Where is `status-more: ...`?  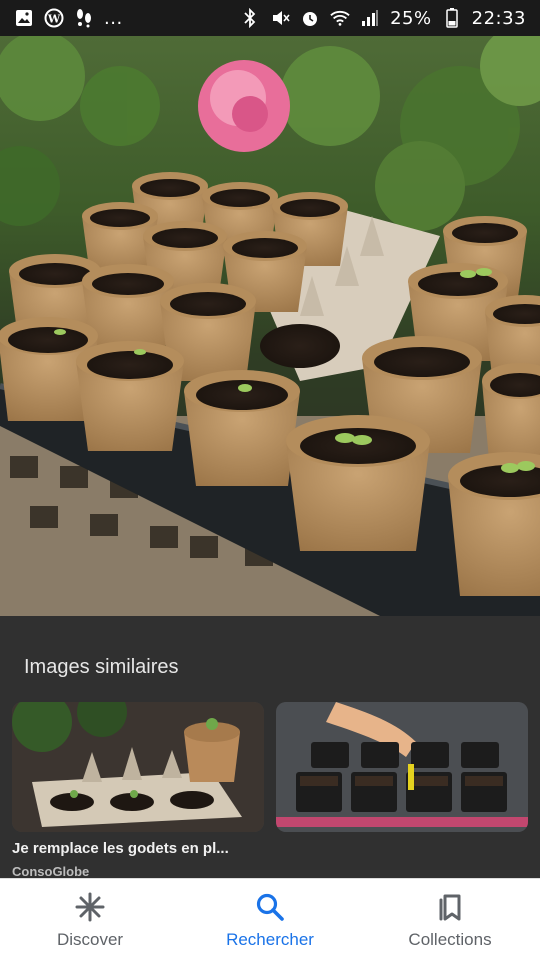 status-more: ... is located at coordinates (113, 18).